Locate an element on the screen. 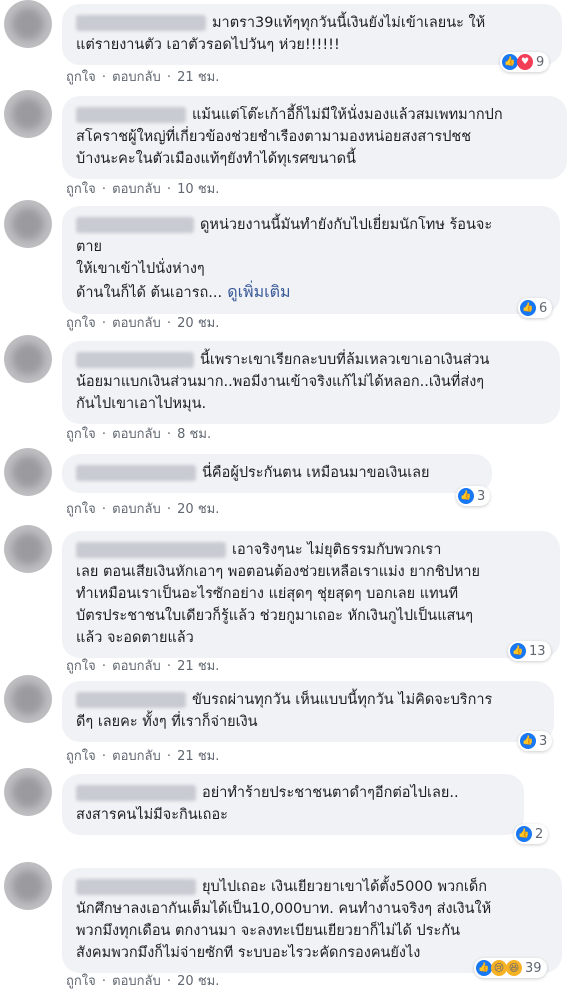 This screenshot has height=1000, width=573. see-more-link: ดูเพิ่มเติม is located at coordinates (258, 291).